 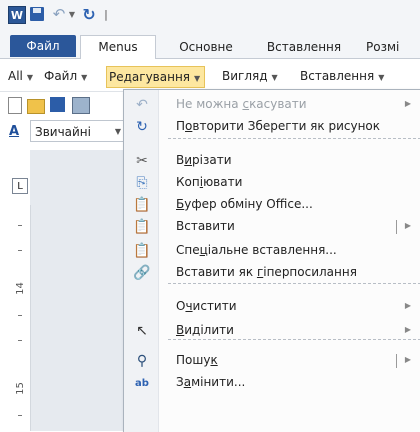 I want to click on tab-file: Файл, so click(x=43, y=46).